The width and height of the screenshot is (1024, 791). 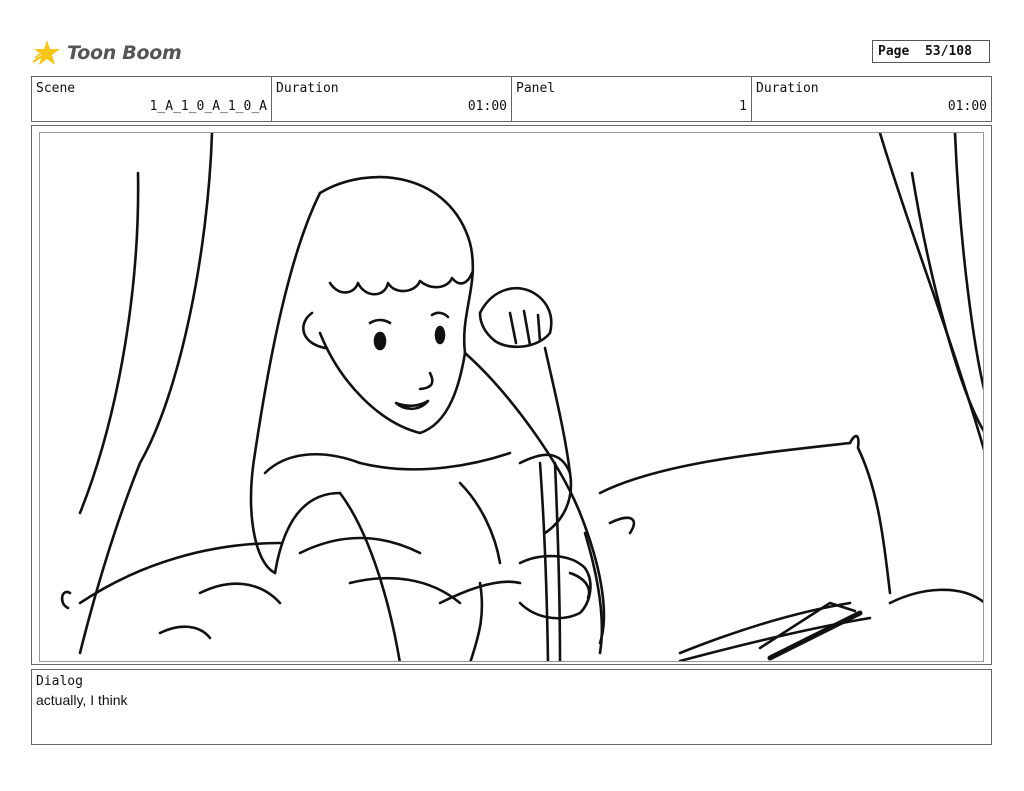 I want to click on scene-duration-cell: Duration 01:00, so click(x=392, y=99).